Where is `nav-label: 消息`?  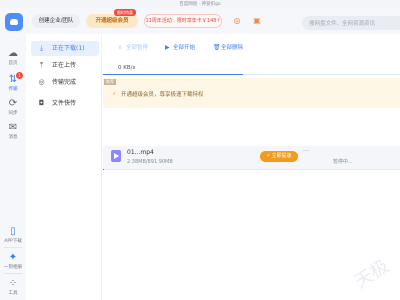 nav-label: 消息 is located at coordinates (13, 137).